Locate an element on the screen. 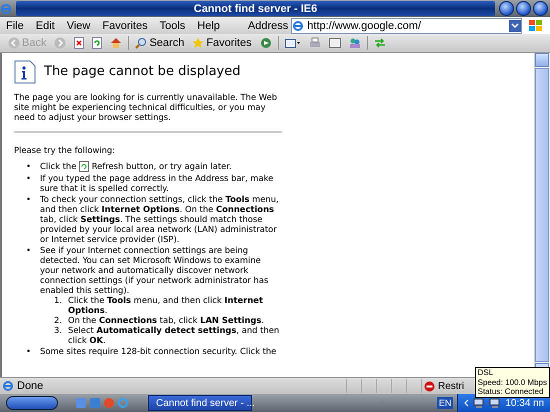 The width and height of the screenshot is (550, 412). address-bar: http://www.google.com/ is located at coordinates (406, 26).